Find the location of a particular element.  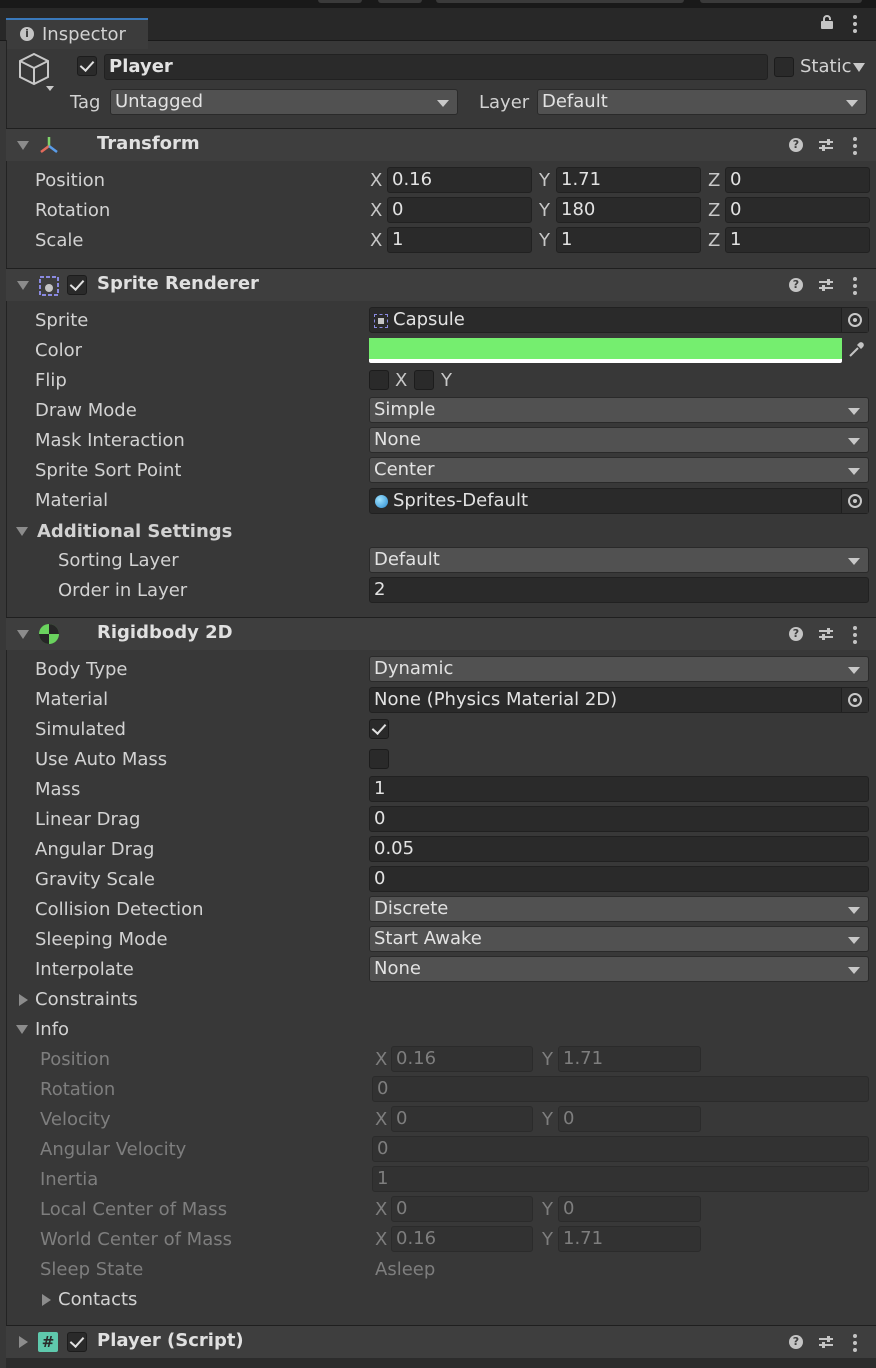

interpolate-label: Interpolate is located at coordinates (84, 969).